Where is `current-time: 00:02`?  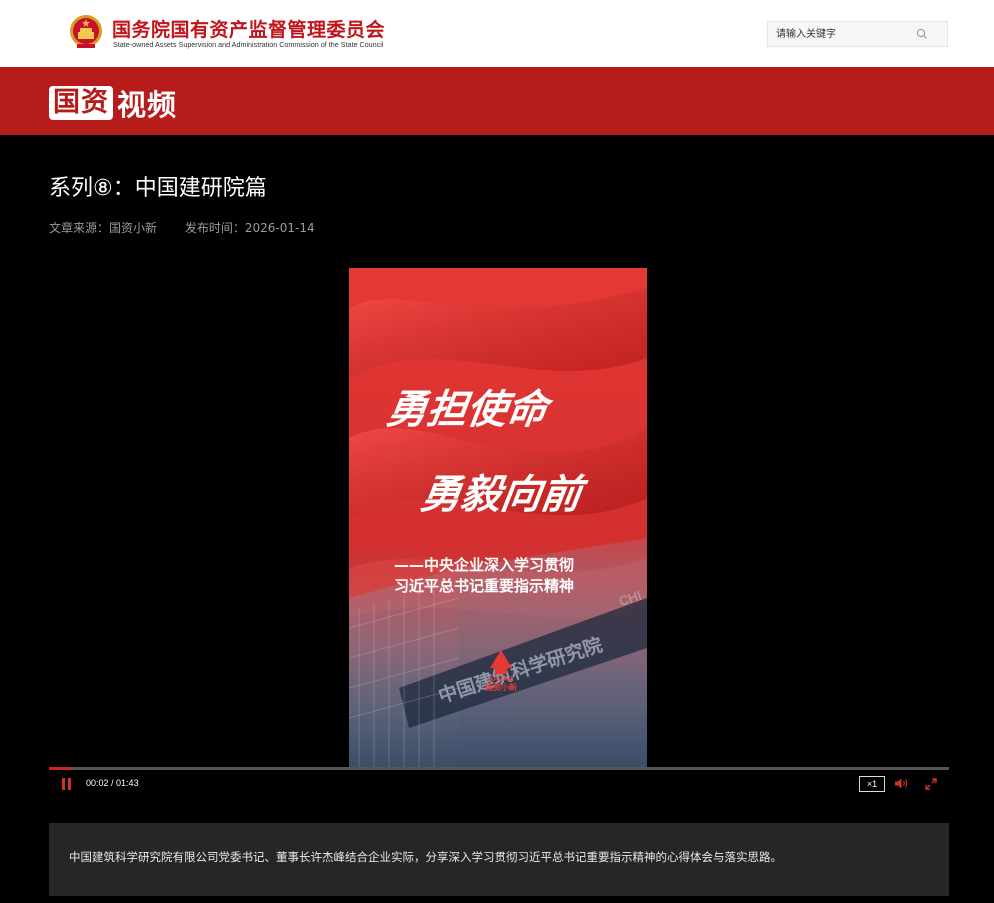
current-time: 00:02 is located at coordinates (97, 783).